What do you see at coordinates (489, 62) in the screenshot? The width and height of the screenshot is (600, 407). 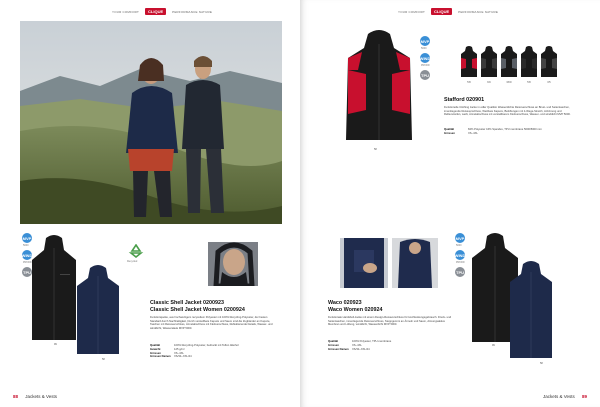 I see `stafford-variant-black` at bounding box center [489, 62].